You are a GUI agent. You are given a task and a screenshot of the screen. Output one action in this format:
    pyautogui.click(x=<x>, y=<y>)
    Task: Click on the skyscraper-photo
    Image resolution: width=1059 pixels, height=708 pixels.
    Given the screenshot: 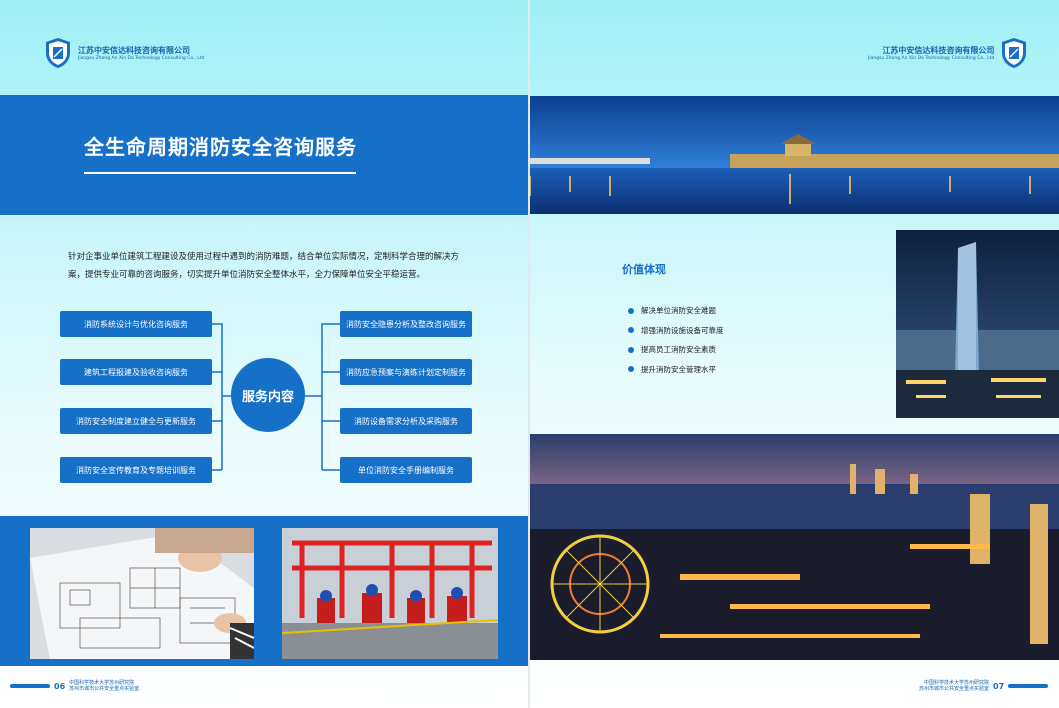 What is the action you would take?
    pyautogui.click(x=977, y=324)
    